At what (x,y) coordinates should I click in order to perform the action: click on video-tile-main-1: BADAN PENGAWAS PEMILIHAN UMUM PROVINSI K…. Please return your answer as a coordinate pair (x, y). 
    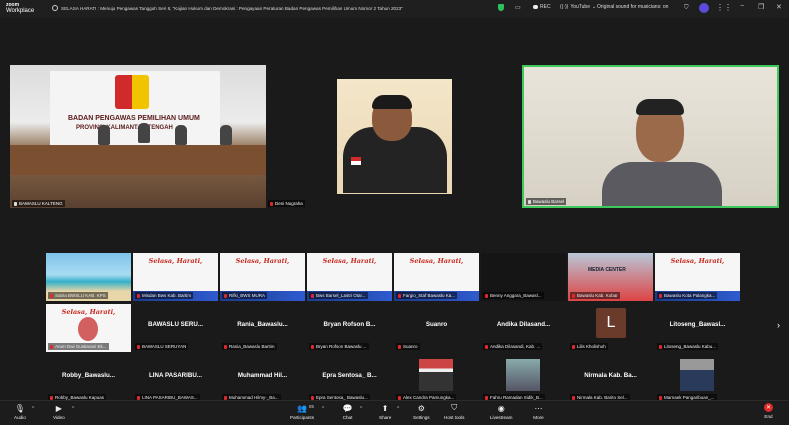
    Looking at the image, I should click on (138, 136).